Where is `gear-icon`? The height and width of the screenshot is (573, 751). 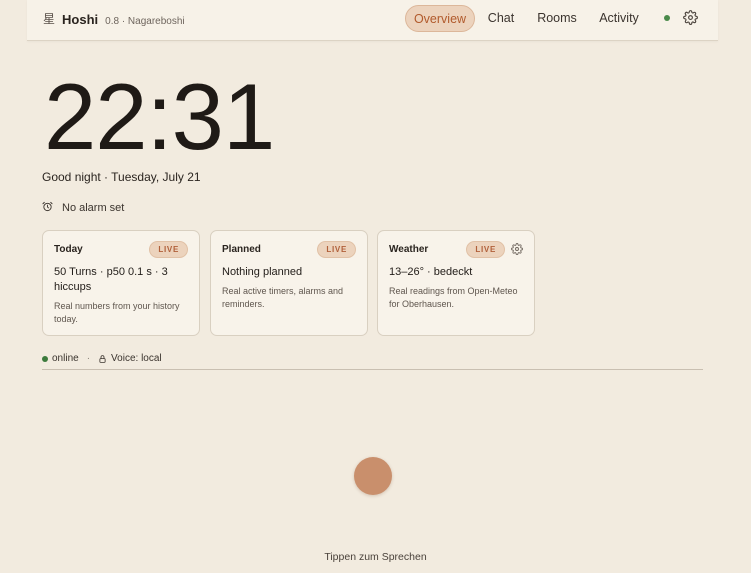
gear-icon is located at coordinates (690, 20).